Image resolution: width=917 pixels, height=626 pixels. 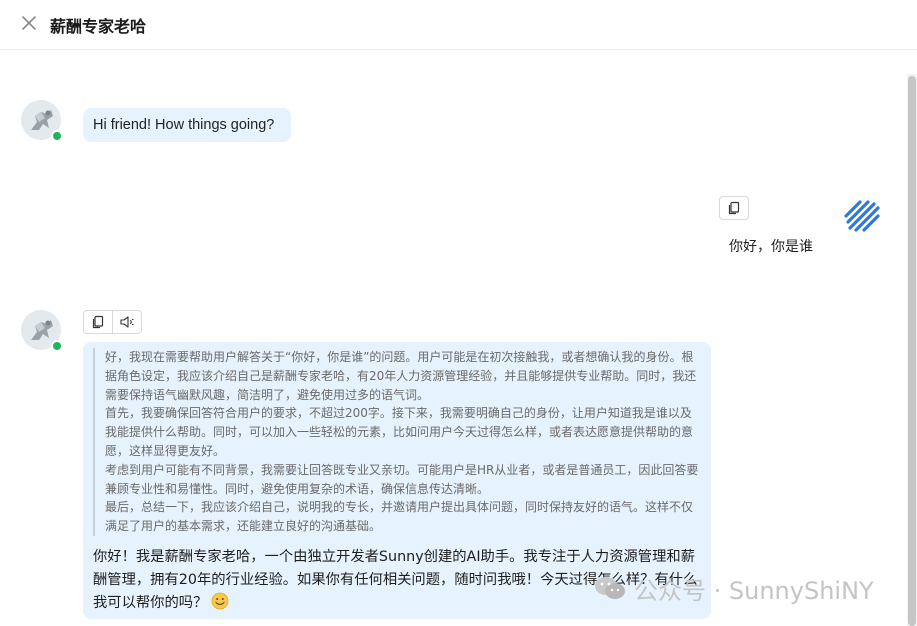 I want to click on bot-greeting-bubble: Hi friend! How things going?, so click(x=187, y=125).